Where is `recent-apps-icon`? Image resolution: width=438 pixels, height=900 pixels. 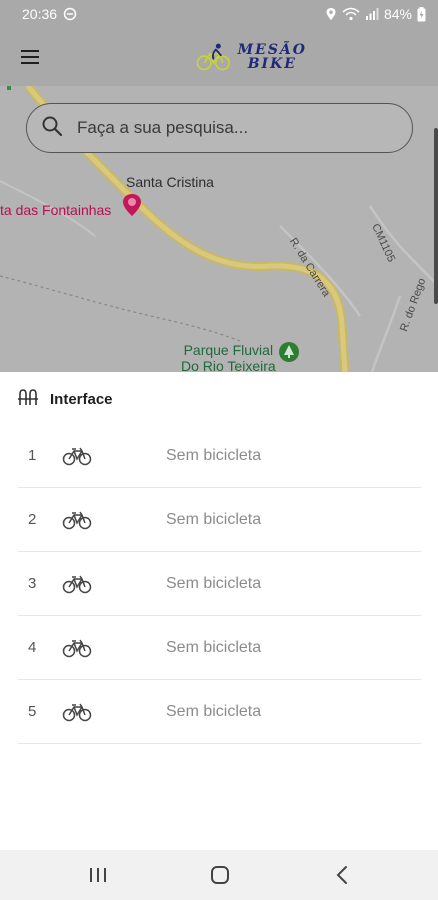
recent-apps-icon is located at coordinates (98, 875).